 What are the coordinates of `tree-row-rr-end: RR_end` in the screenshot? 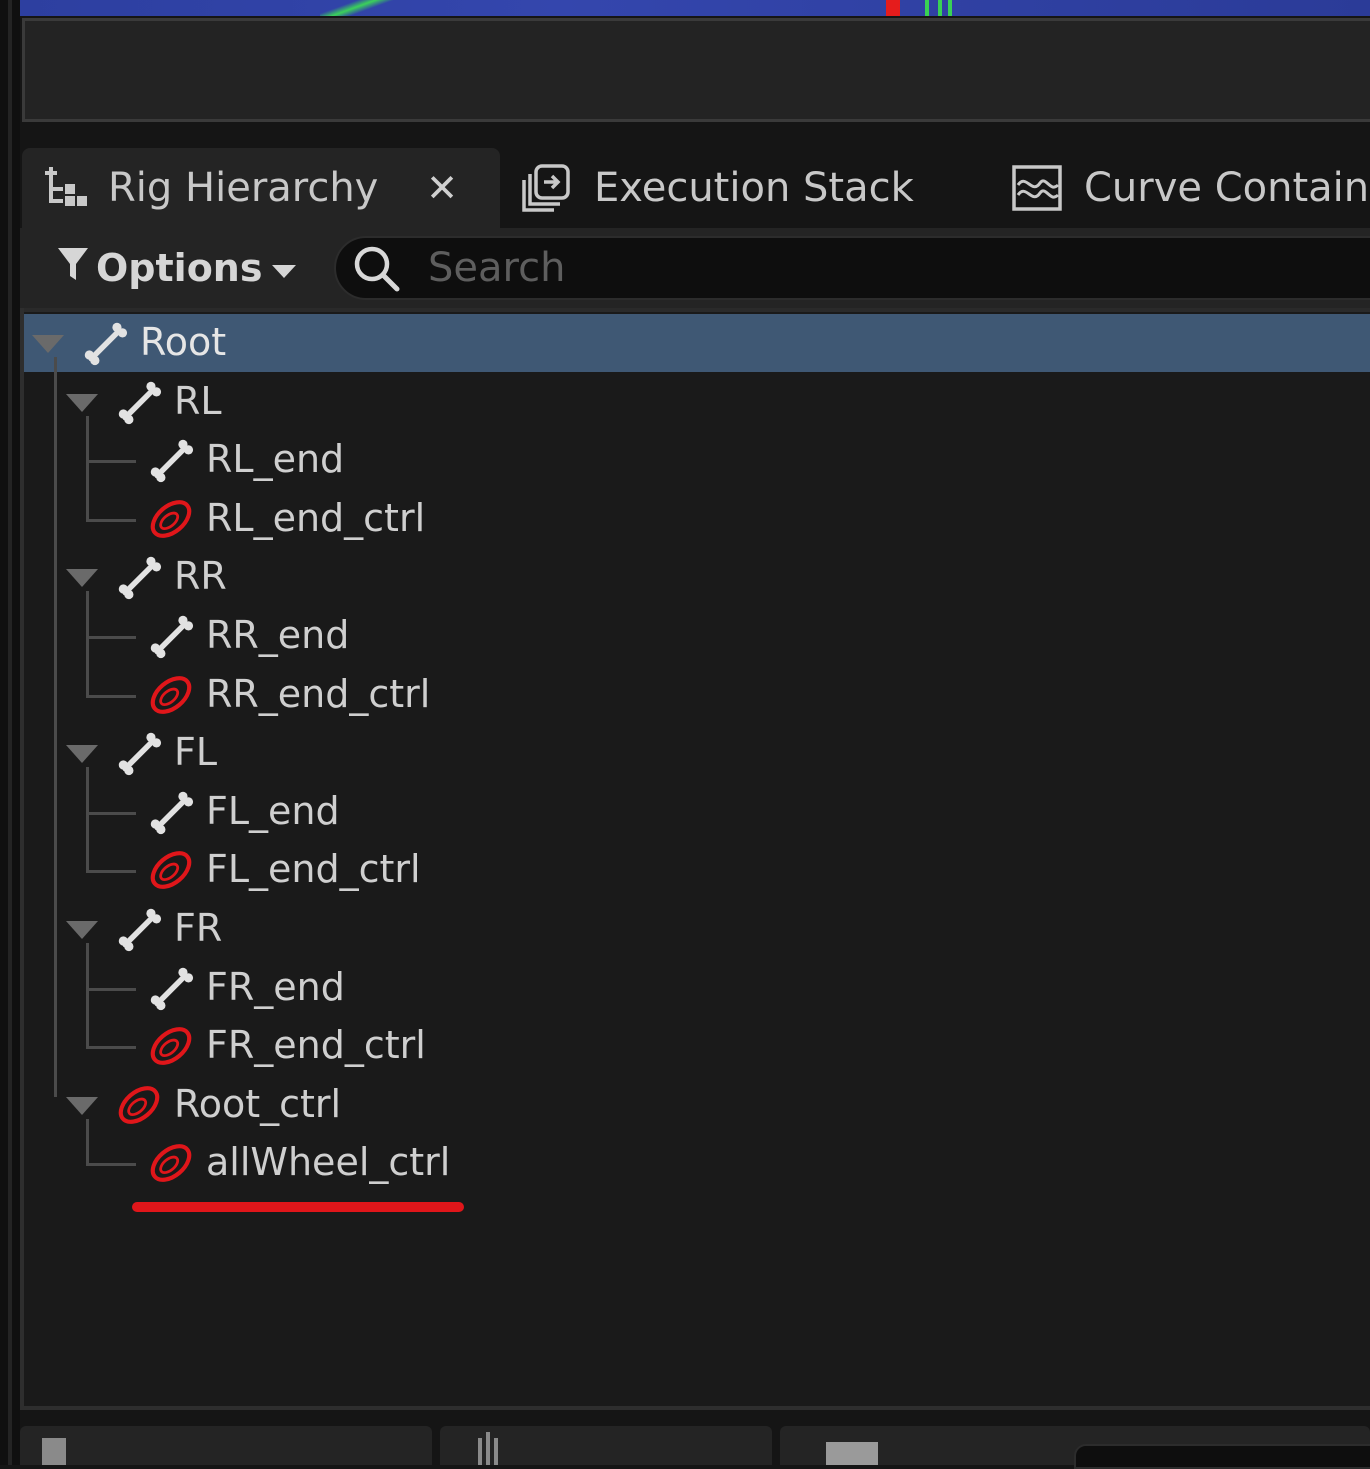 It's located at (697, 636).